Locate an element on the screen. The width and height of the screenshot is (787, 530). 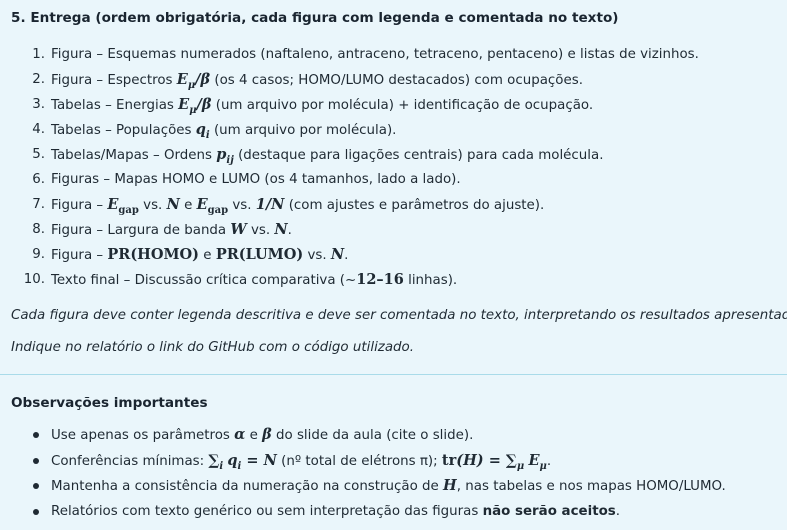
list-item: 9. Figura – PR(HOMO) e PR(LUMO) vs. N. is located at coordinates (393, 254).